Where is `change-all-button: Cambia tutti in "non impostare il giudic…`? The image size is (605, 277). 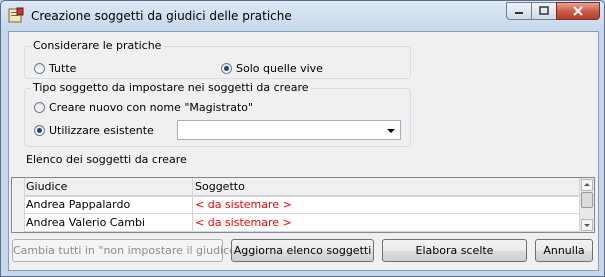
change-all-button: Cambia tutti in "non impostare il giudic… is located at coordinates (126, 250).